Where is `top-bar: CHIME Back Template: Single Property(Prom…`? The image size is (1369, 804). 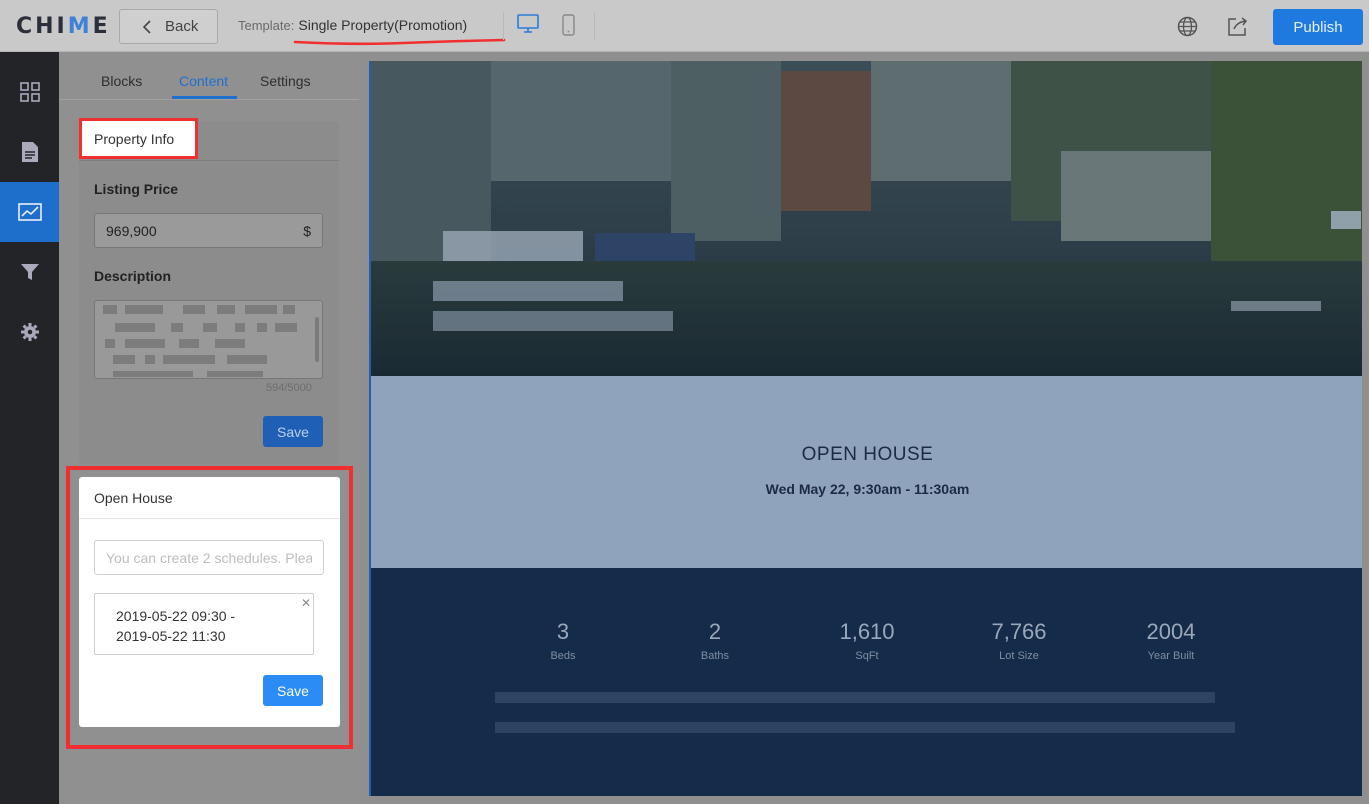
top-bar: CHIME Back Template: Single Property(Prom… is located at coordinates (684, 26).